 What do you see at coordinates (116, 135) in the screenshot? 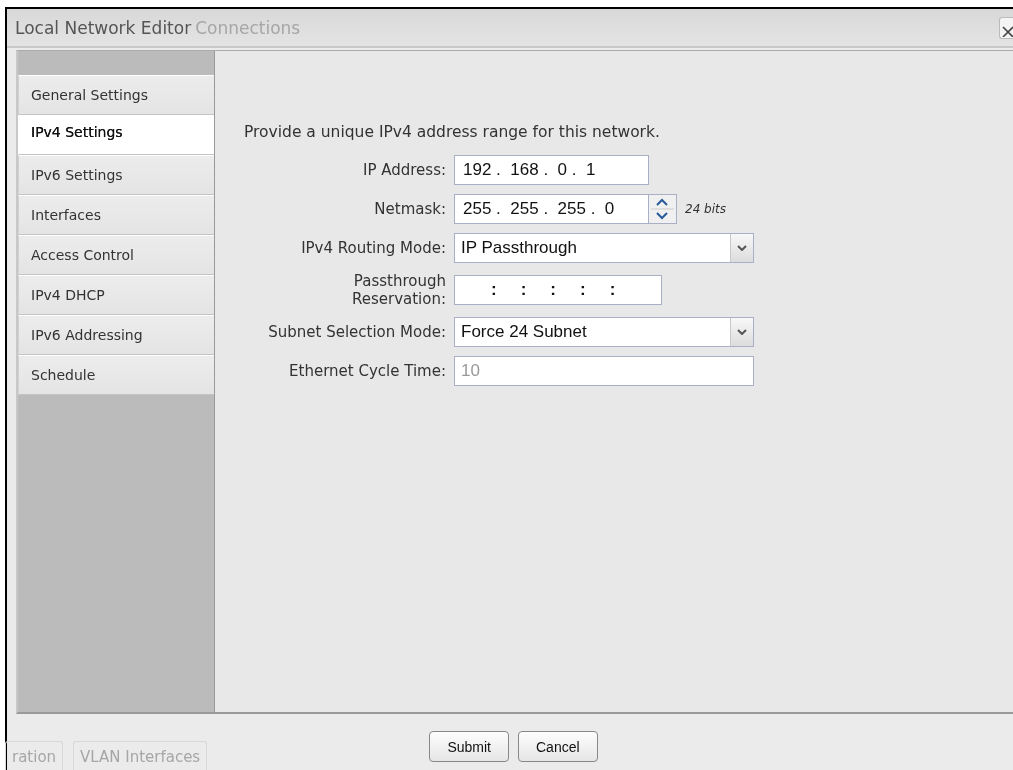
I see `sidebar-tab: IPv4 Settings` at bounding box center [116, 135].